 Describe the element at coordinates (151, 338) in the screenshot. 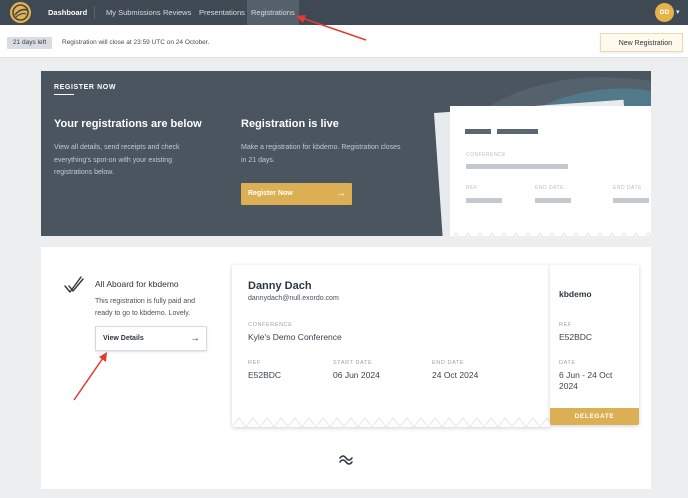

I see `view-details-button: View Details →` at that location.